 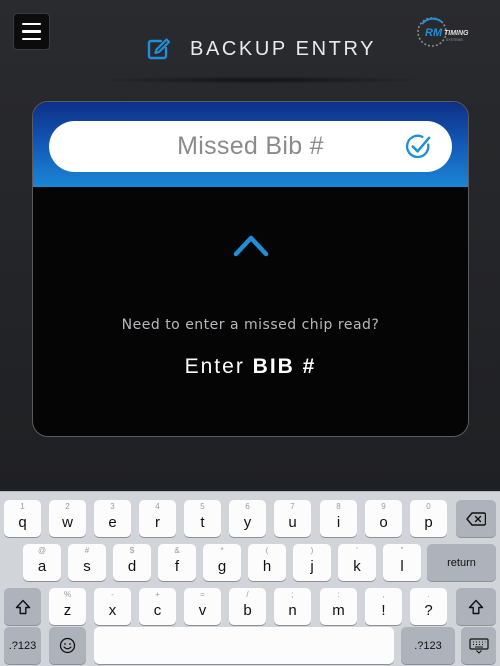 I want to click on key-exclamation: ,!, so click(x=383, y=606).